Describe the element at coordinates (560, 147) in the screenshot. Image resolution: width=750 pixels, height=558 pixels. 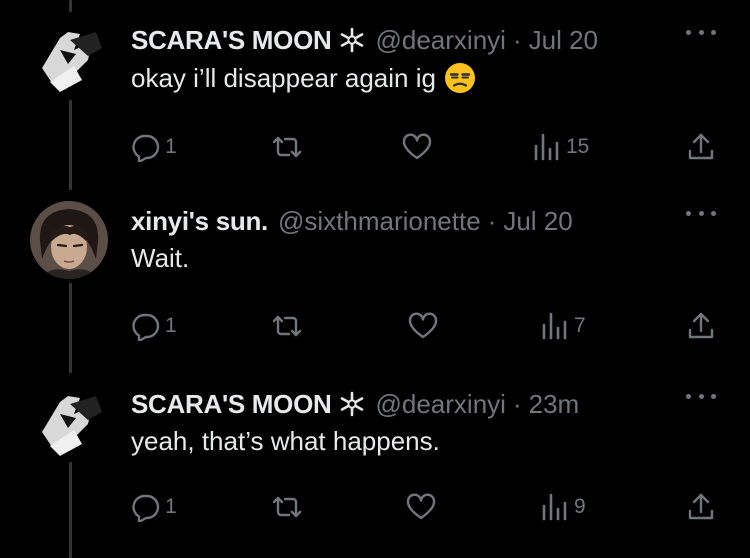
I see `views-button: 15` at that location.